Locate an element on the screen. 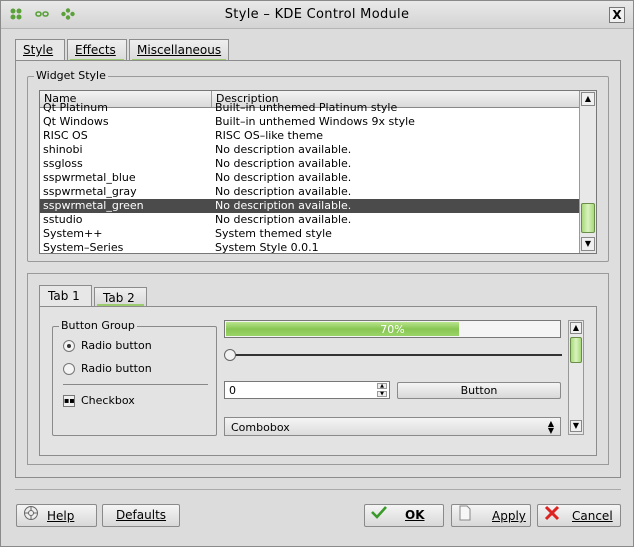 This screenshot has height=547, width=634. progress-text: 70% is located at coordinates (392, 329).